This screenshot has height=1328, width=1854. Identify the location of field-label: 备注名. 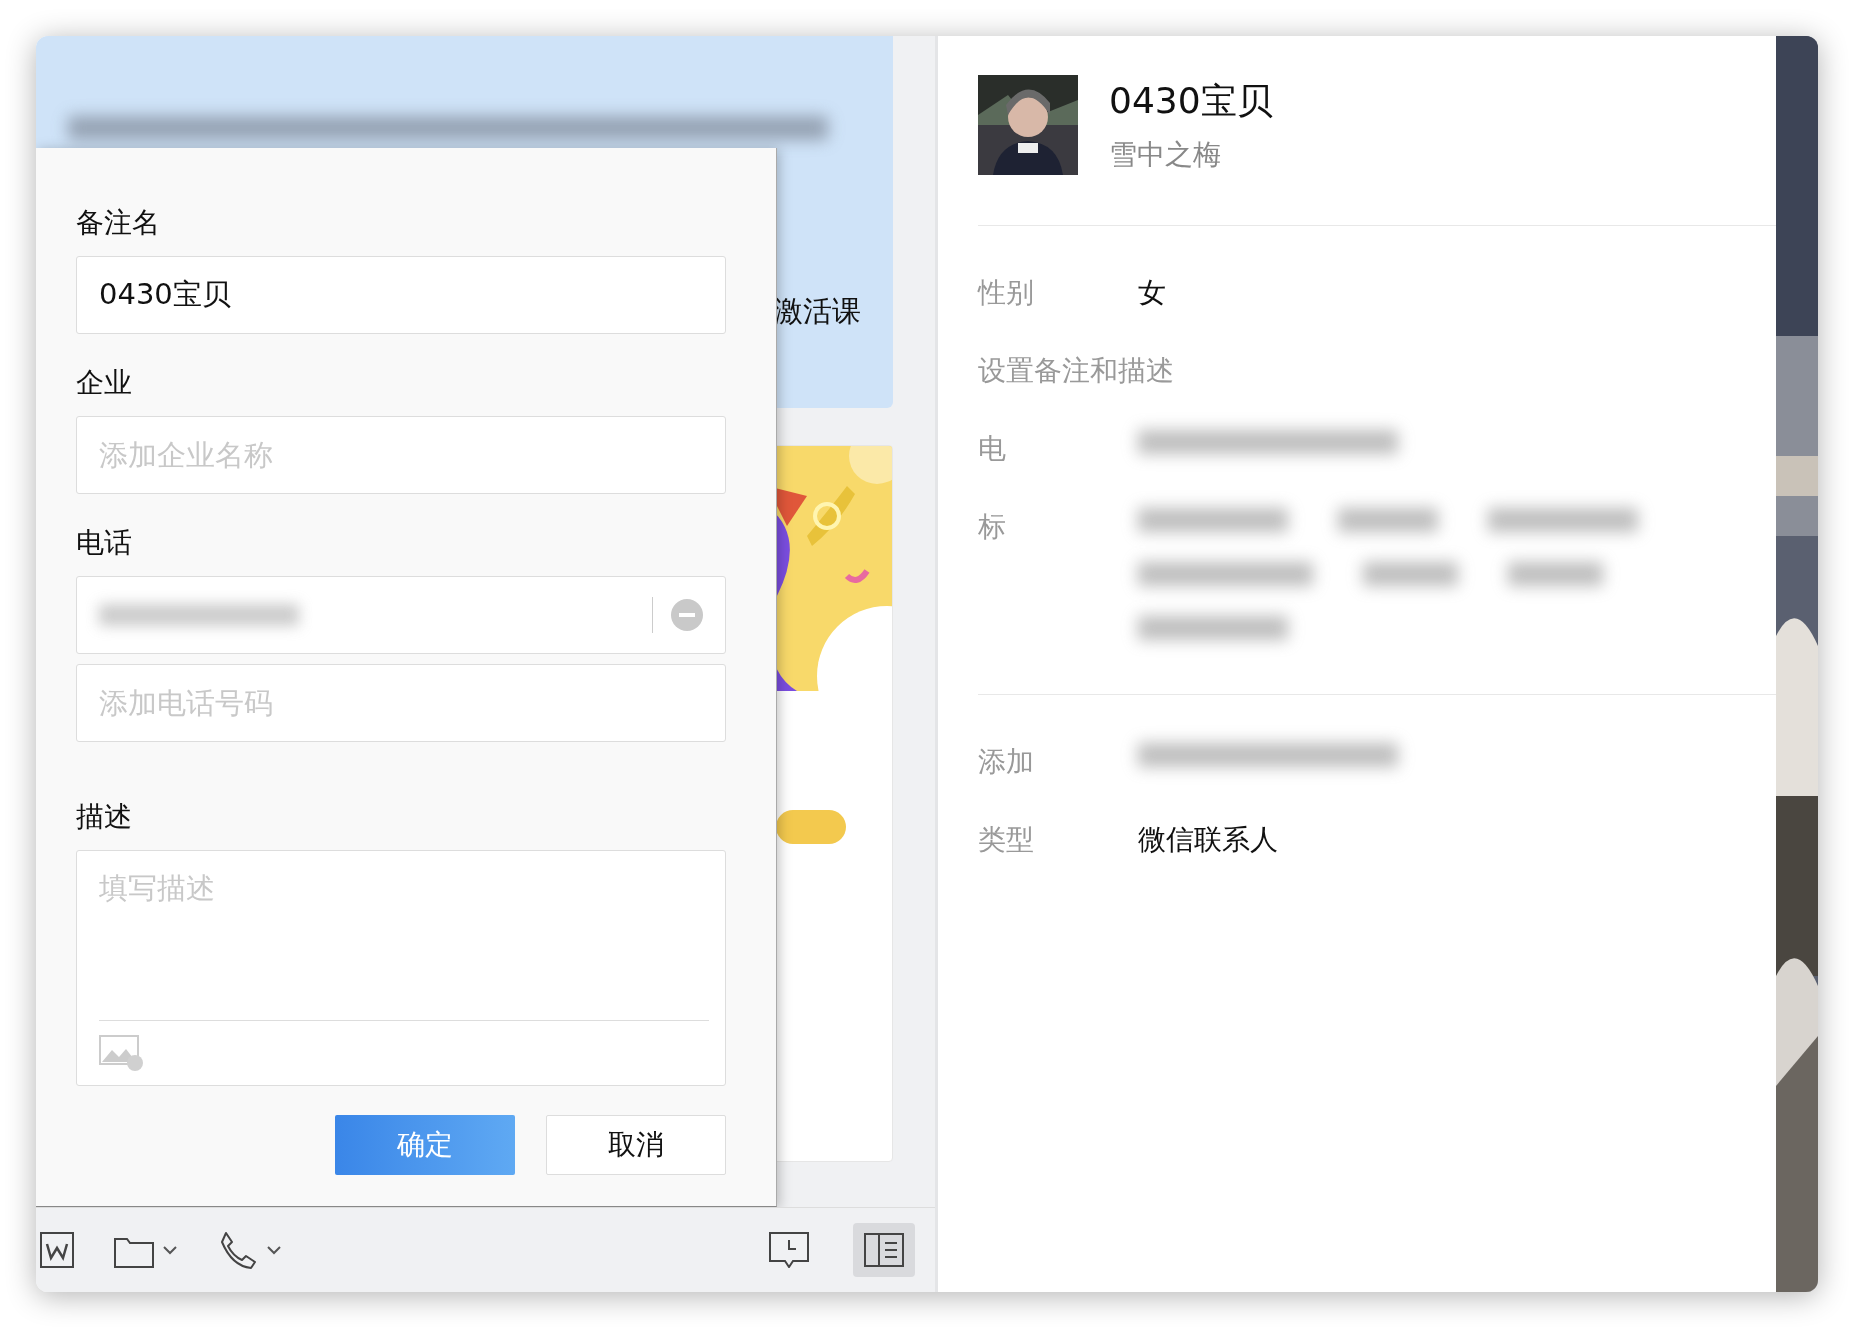
(118, 223).